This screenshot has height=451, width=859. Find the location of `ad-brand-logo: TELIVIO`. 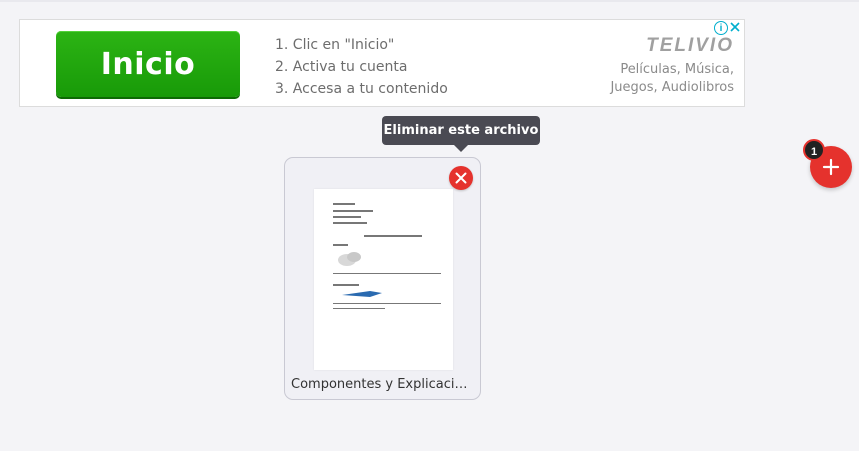

ad-brand-logo: TELIVIO is located at coordinates (690, 45).